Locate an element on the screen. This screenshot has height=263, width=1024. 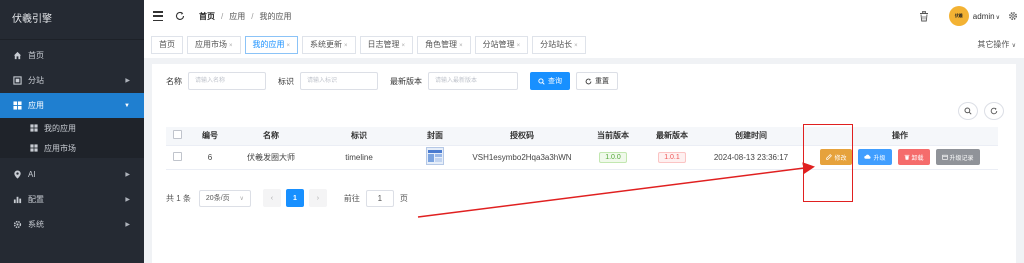
tab-home: 首页 is located at coordinates (167, 45).